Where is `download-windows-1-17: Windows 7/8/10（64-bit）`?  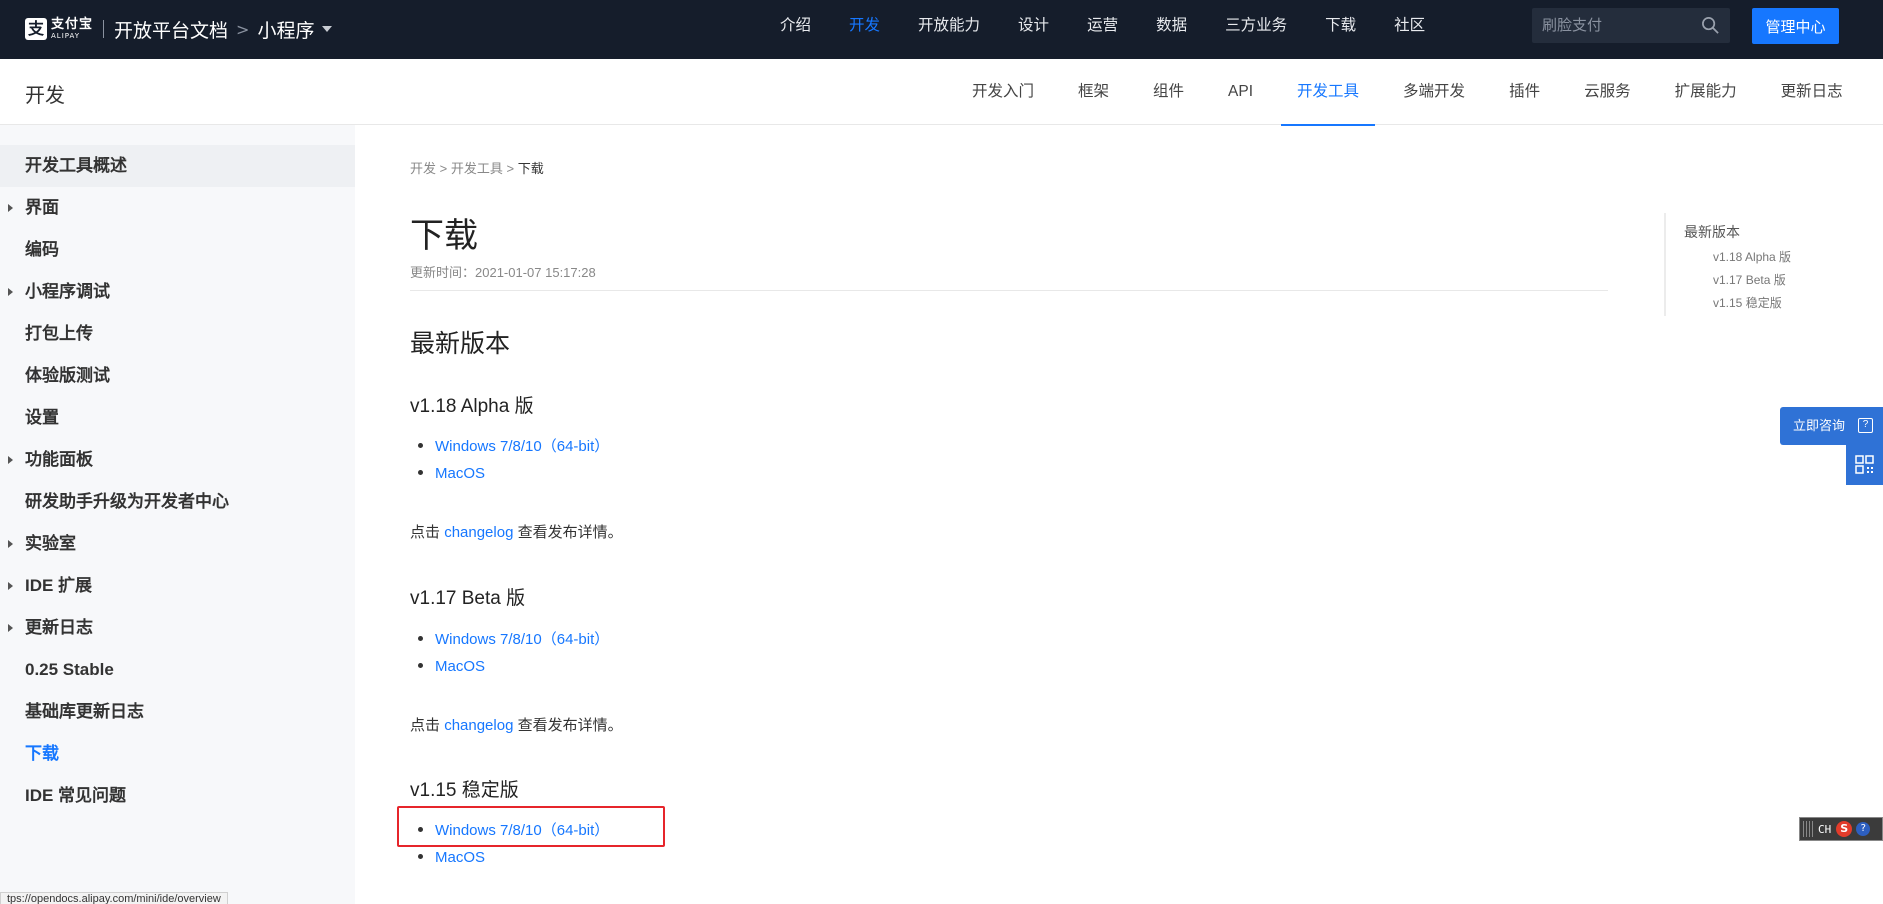
download-windows-1-17: Windows 7/8/10（64-bit） is located at coordinates (522, 639).